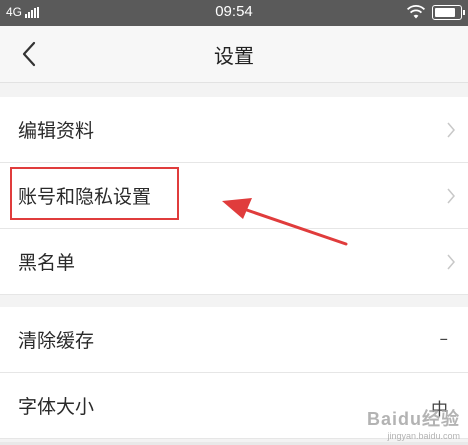 The height and width of the screenshot is (445, 468). Describe the element at coordinates (234, 130) in the screenshot. I see `edit-profile-row: 编辑资料` at that location.